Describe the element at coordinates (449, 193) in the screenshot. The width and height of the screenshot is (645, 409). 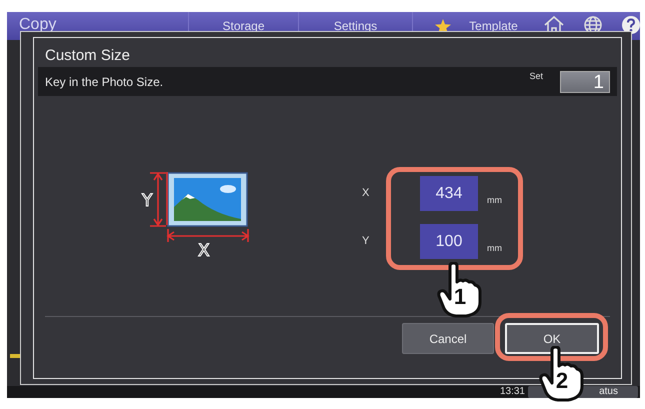
I see `input-field: 434` at that location.